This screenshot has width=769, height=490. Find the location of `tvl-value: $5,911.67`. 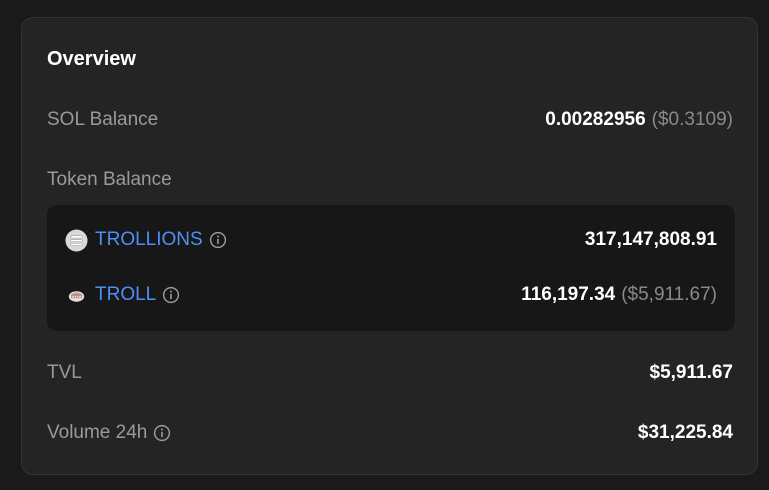

tvl-value: $5,911.67 is located at coordinates (691, 372).